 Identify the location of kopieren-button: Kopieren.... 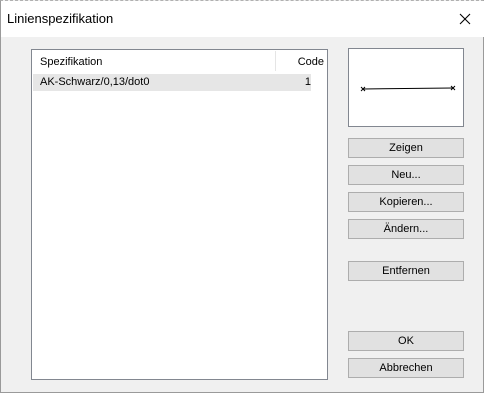
(406, 202).